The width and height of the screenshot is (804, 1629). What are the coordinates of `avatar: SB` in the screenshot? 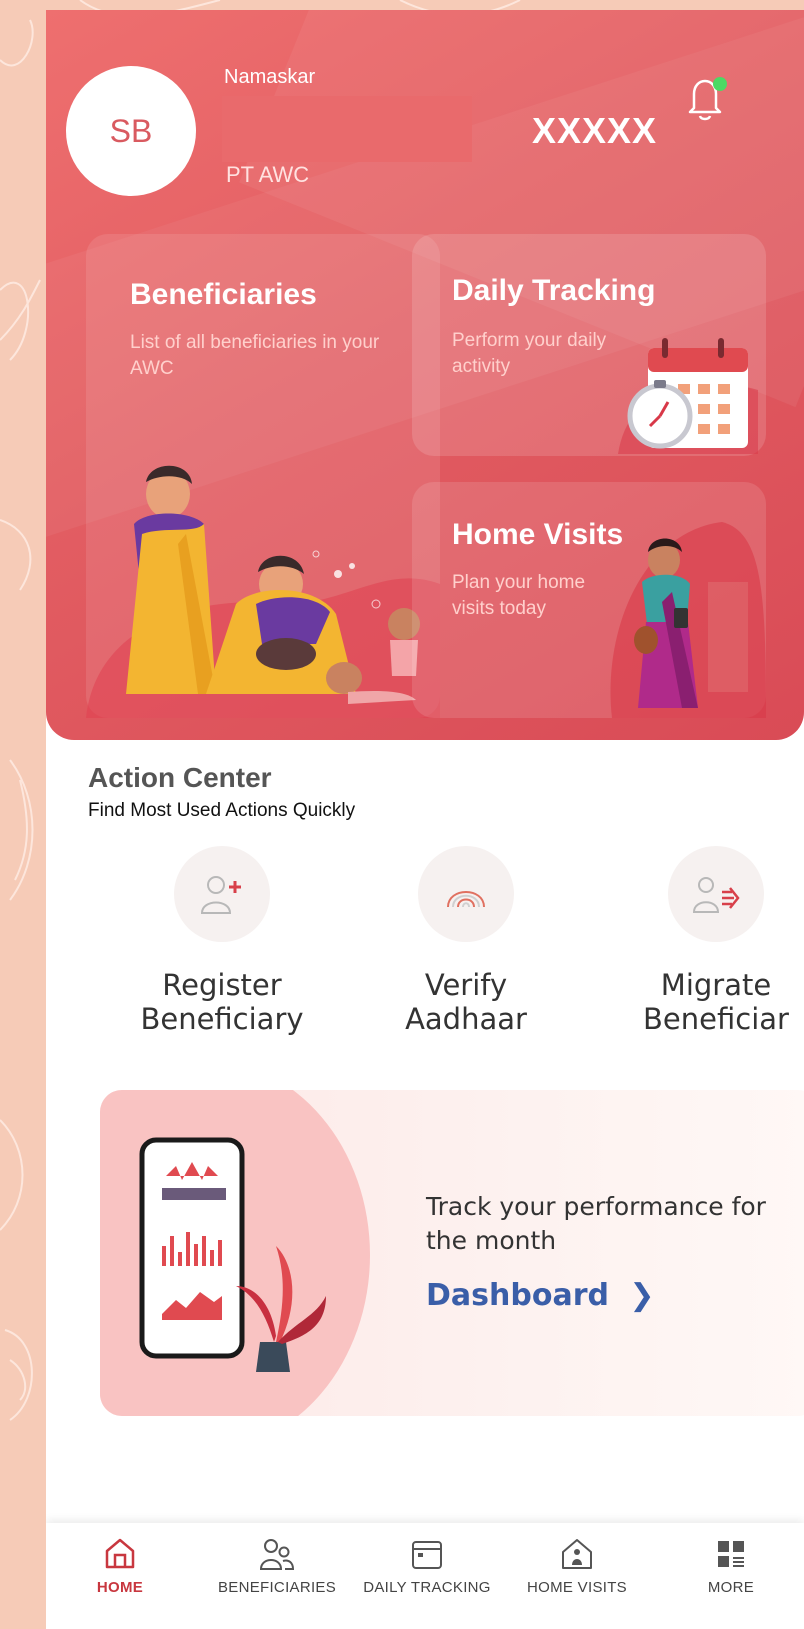 It's located at (131, 131).